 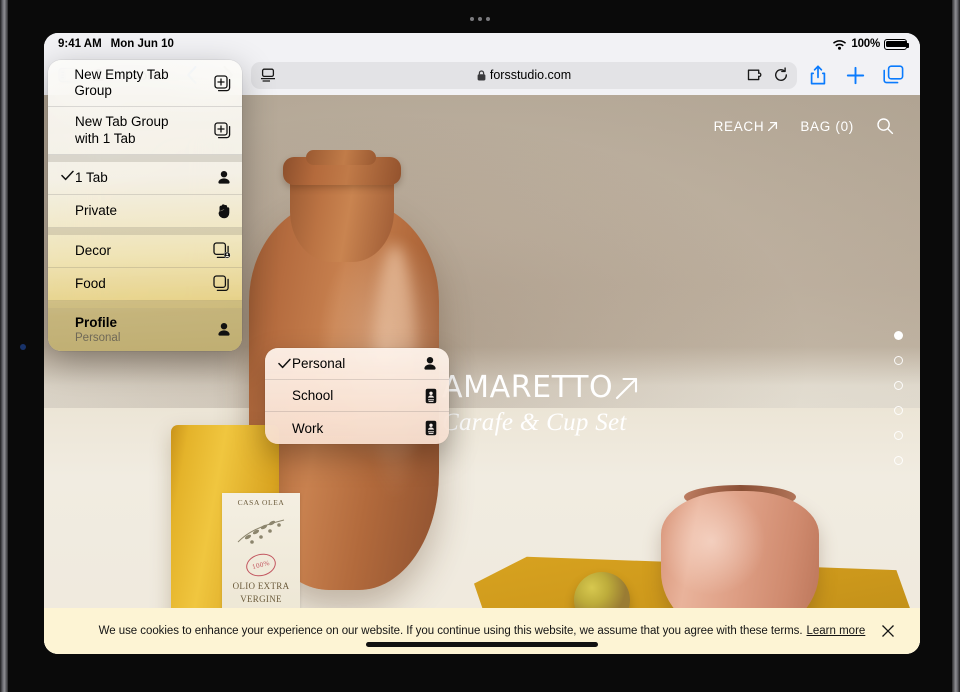 I want to click on menu-item-label: New Tab Group with 1 Tab, so click(x=122, y=130).